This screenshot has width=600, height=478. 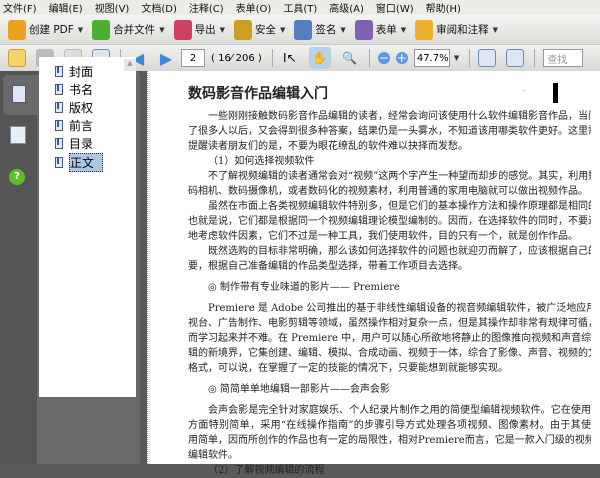 What do you see at coordinates (130, 65) in the screenshot?
I see `scroll-up-button: ▲` at bounding box center [130, 65].